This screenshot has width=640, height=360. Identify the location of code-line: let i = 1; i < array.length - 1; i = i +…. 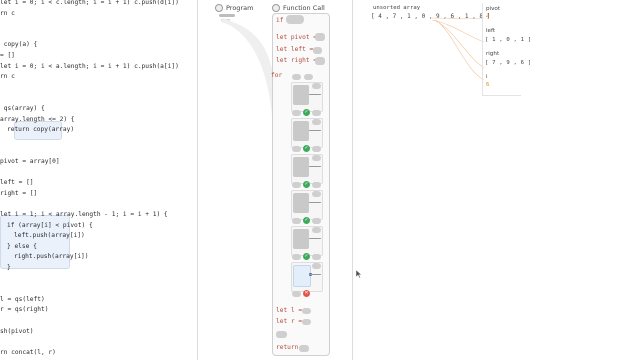
(84, 215).